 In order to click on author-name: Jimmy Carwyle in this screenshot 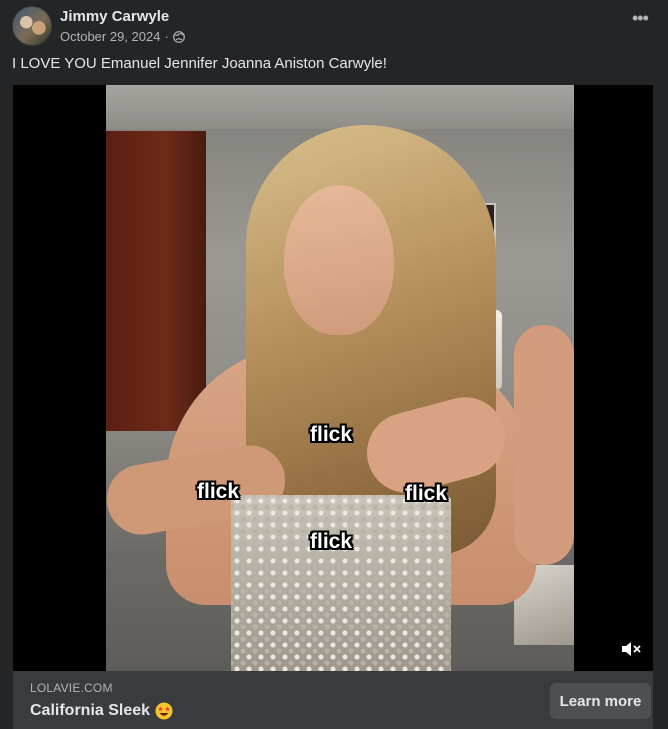, I will do `click(114, 16)`.